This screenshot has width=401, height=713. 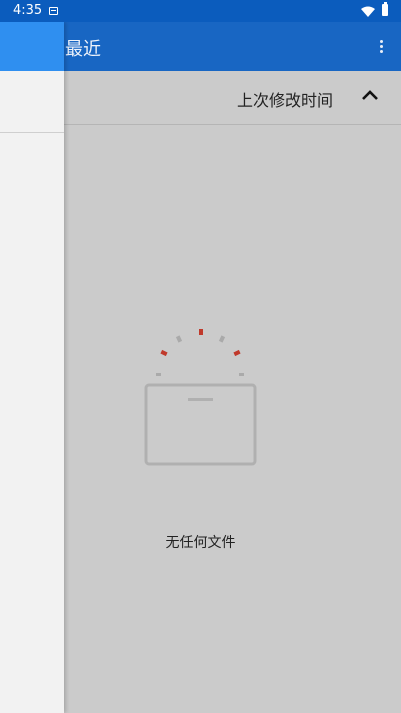 What do you see at coordinates (32, 46) in the screenshot?
I see `drawer-header` at bounding box center [32, 46].